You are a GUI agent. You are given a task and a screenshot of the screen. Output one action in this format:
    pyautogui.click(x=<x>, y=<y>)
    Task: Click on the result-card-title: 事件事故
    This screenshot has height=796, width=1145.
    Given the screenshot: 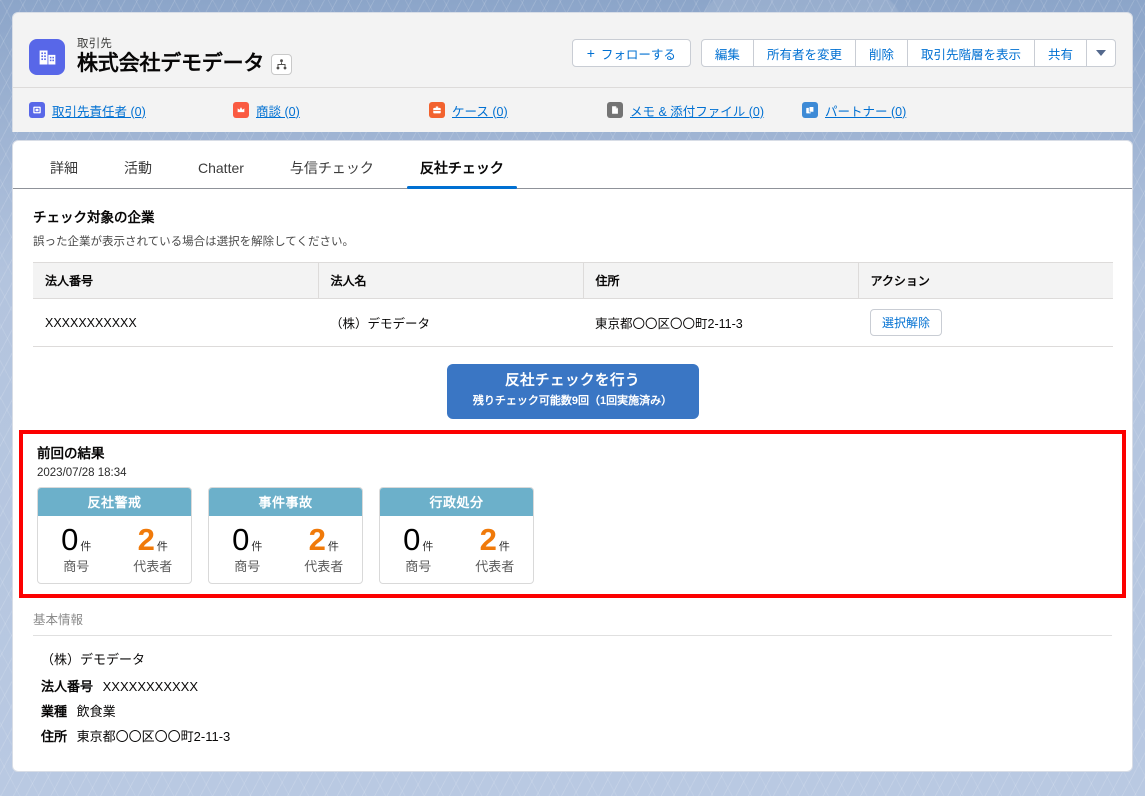 What is the action you would take?
    pyautogui.click(x=285, y=502)
    